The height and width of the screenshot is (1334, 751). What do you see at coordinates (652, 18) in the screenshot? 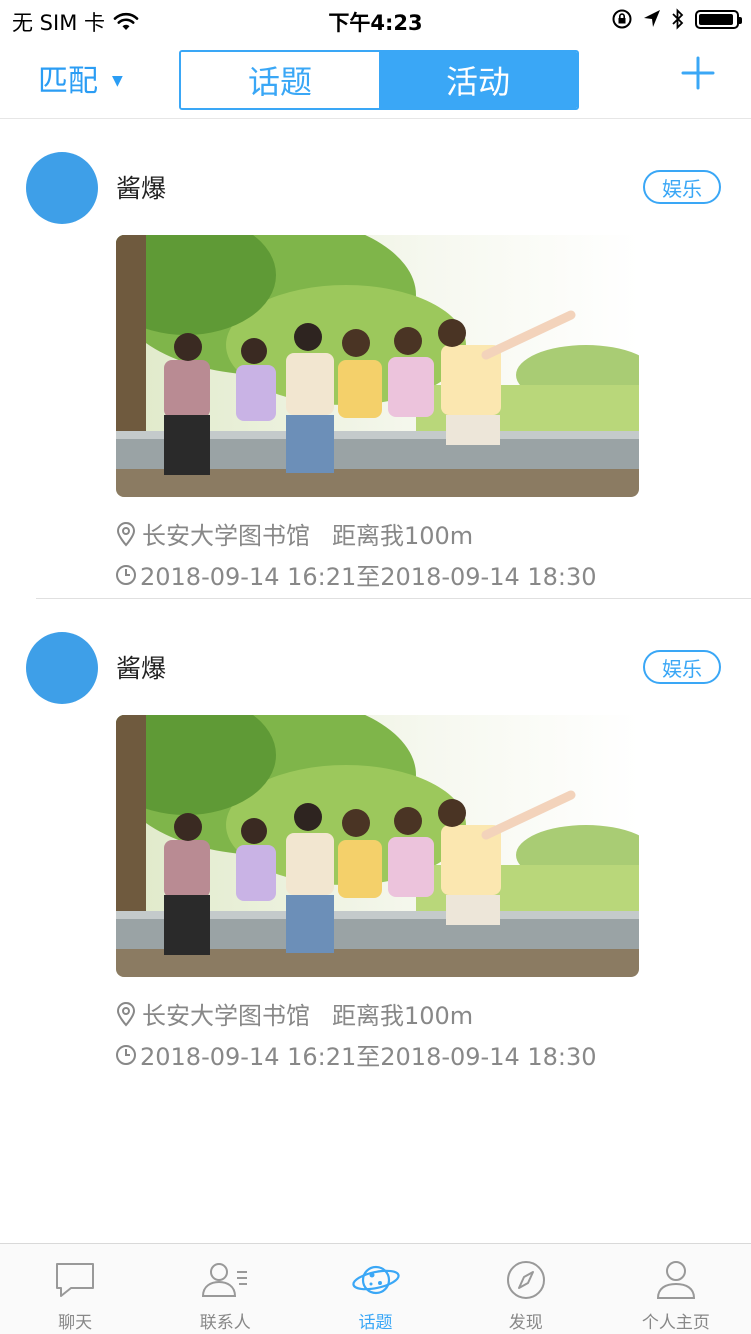
I see `location-arrow-icon` at bounding box center [652, 18].